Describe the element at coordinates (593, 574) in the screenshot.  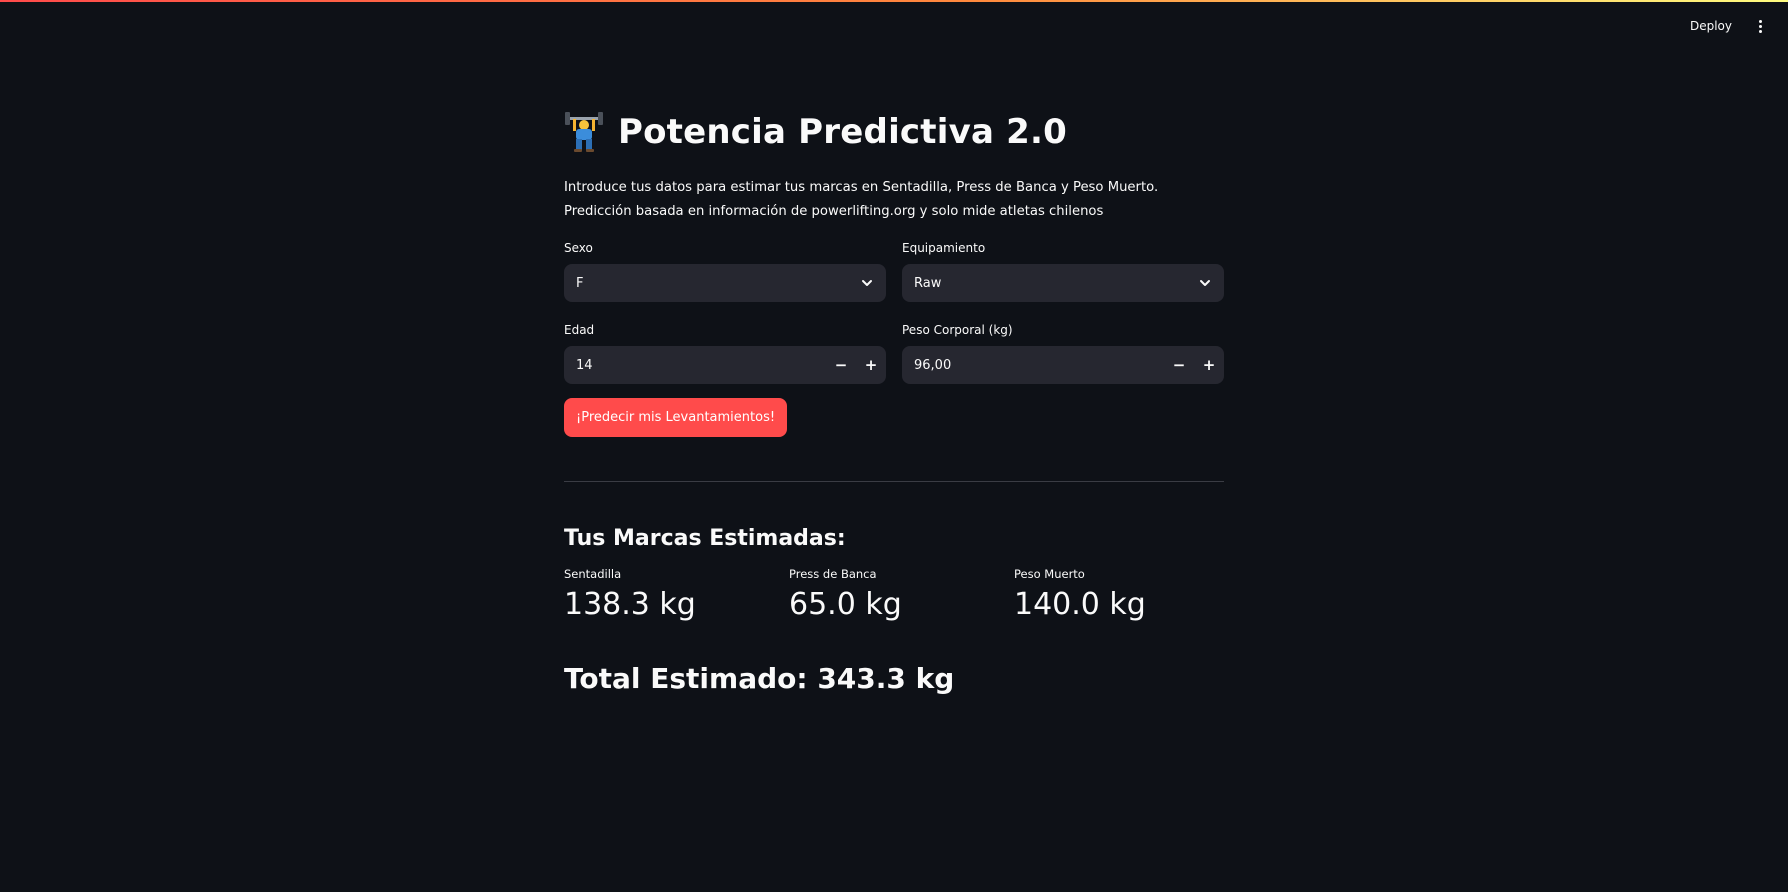
I see `metric-label: Sentadilla` at that location.